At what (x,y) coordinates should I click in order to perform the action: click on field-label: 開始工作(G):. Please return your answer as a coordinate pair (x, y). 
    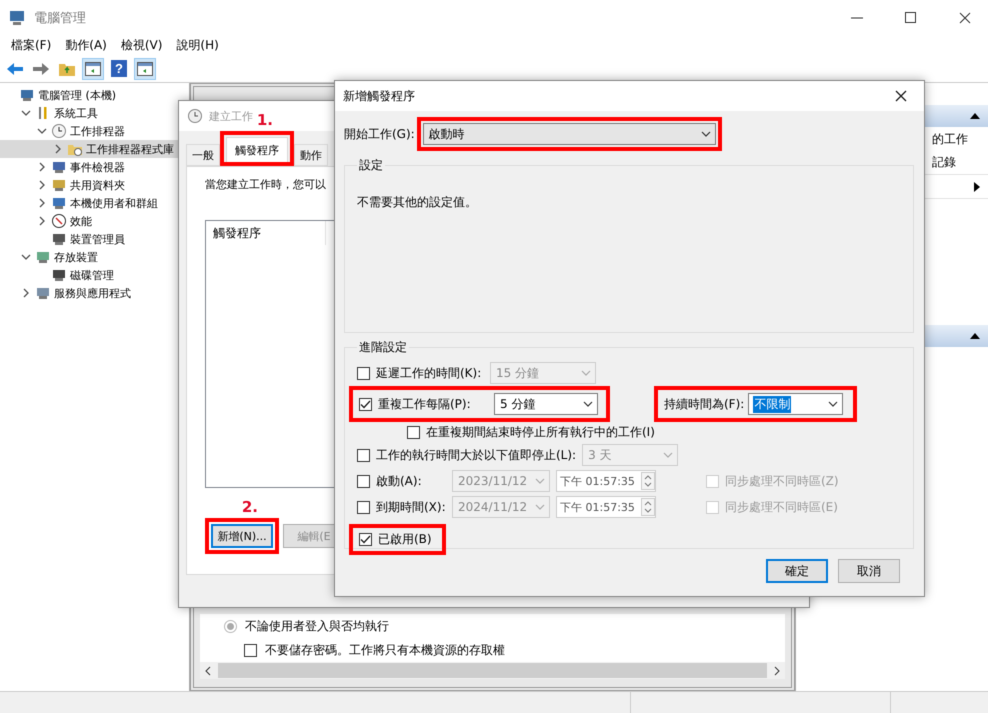
    Looking at the image, I should click on (379, 134).